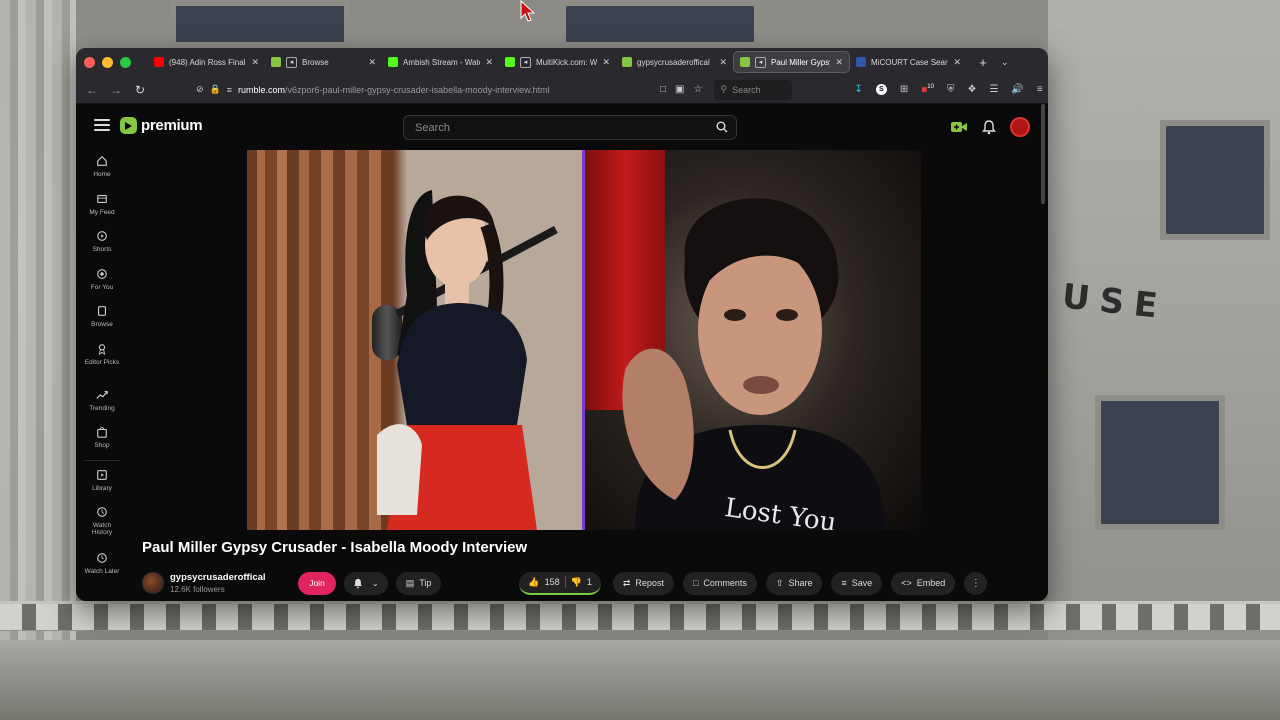 The height and width of the screenshot is (720, 1280). What do you see at coordinates (698, 89) in the screenshot?
I see `bookmark-star-icon: ☆` at bounding box center [698, 89].